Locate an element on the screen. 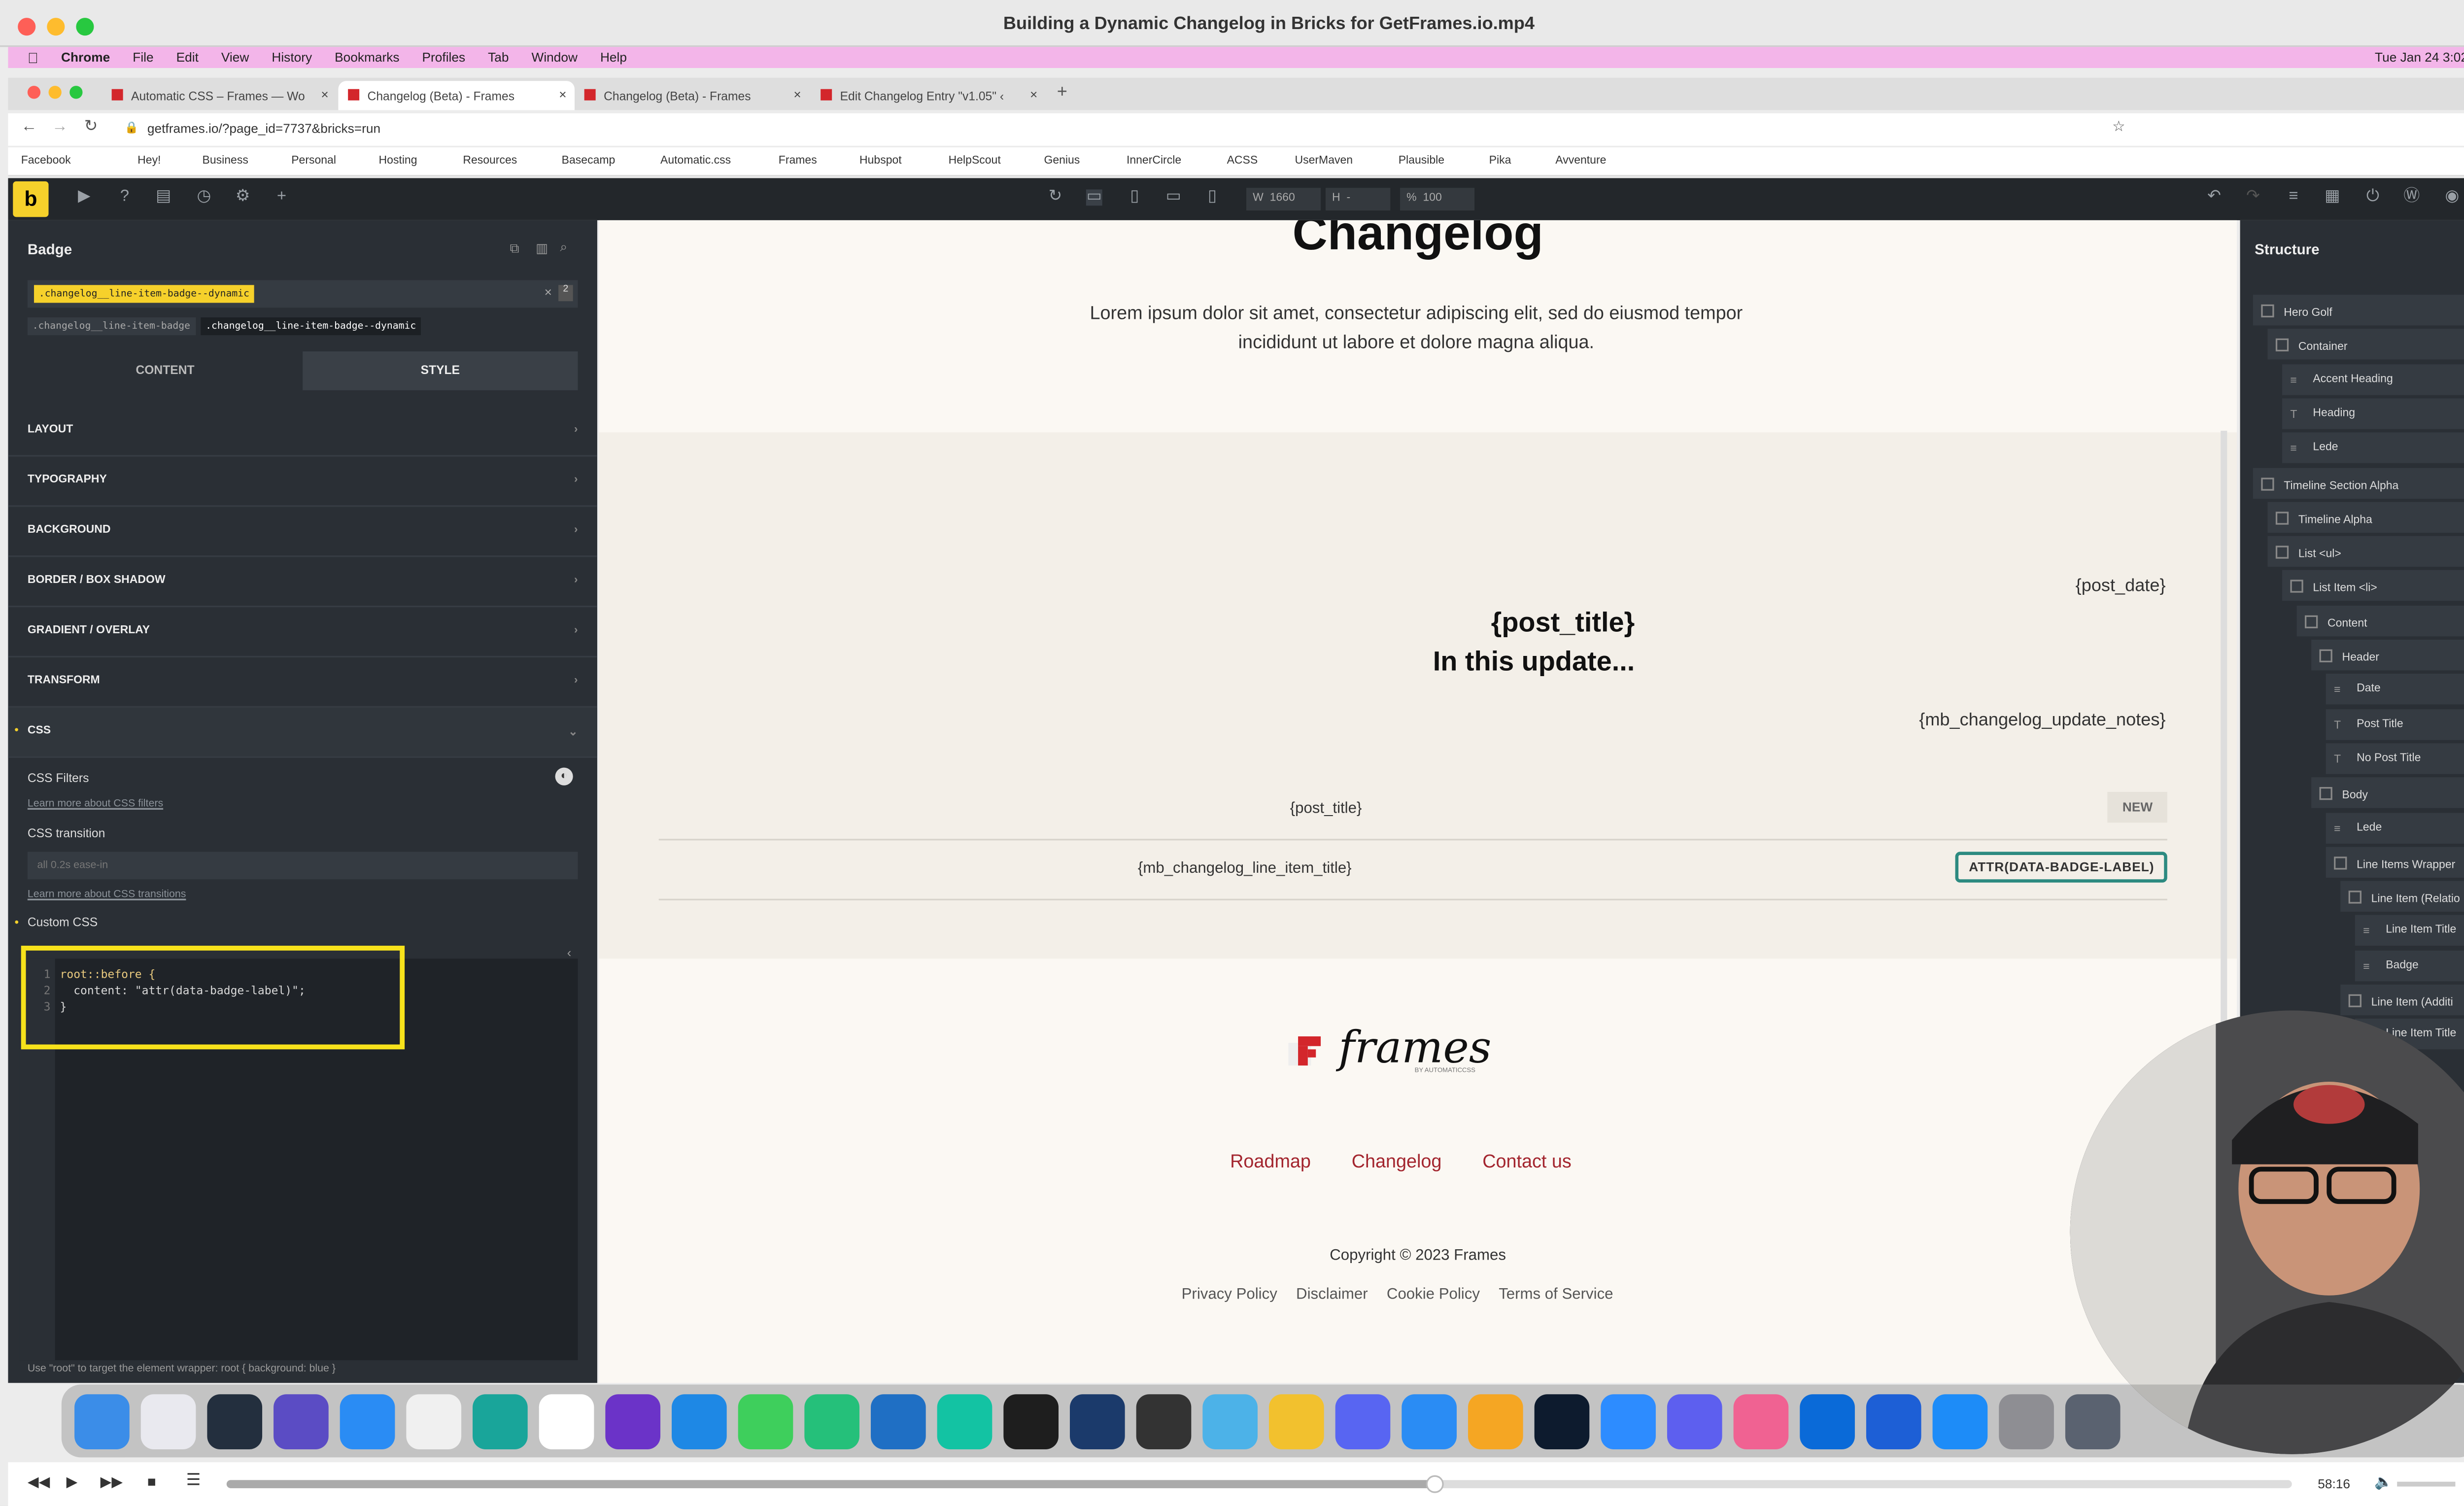 The width and height of the screenshot is (2464, 1506). privacy-link: Privacy Policy is located at coordinates (1229, 1294).